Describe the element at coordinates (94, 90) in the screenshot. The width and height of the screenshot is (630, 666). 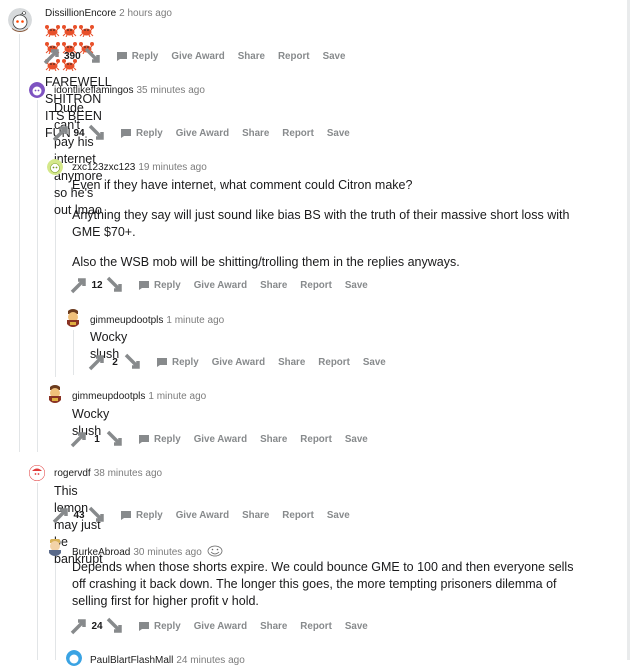
I see `author-name: idontlikeflamingos` at that location.